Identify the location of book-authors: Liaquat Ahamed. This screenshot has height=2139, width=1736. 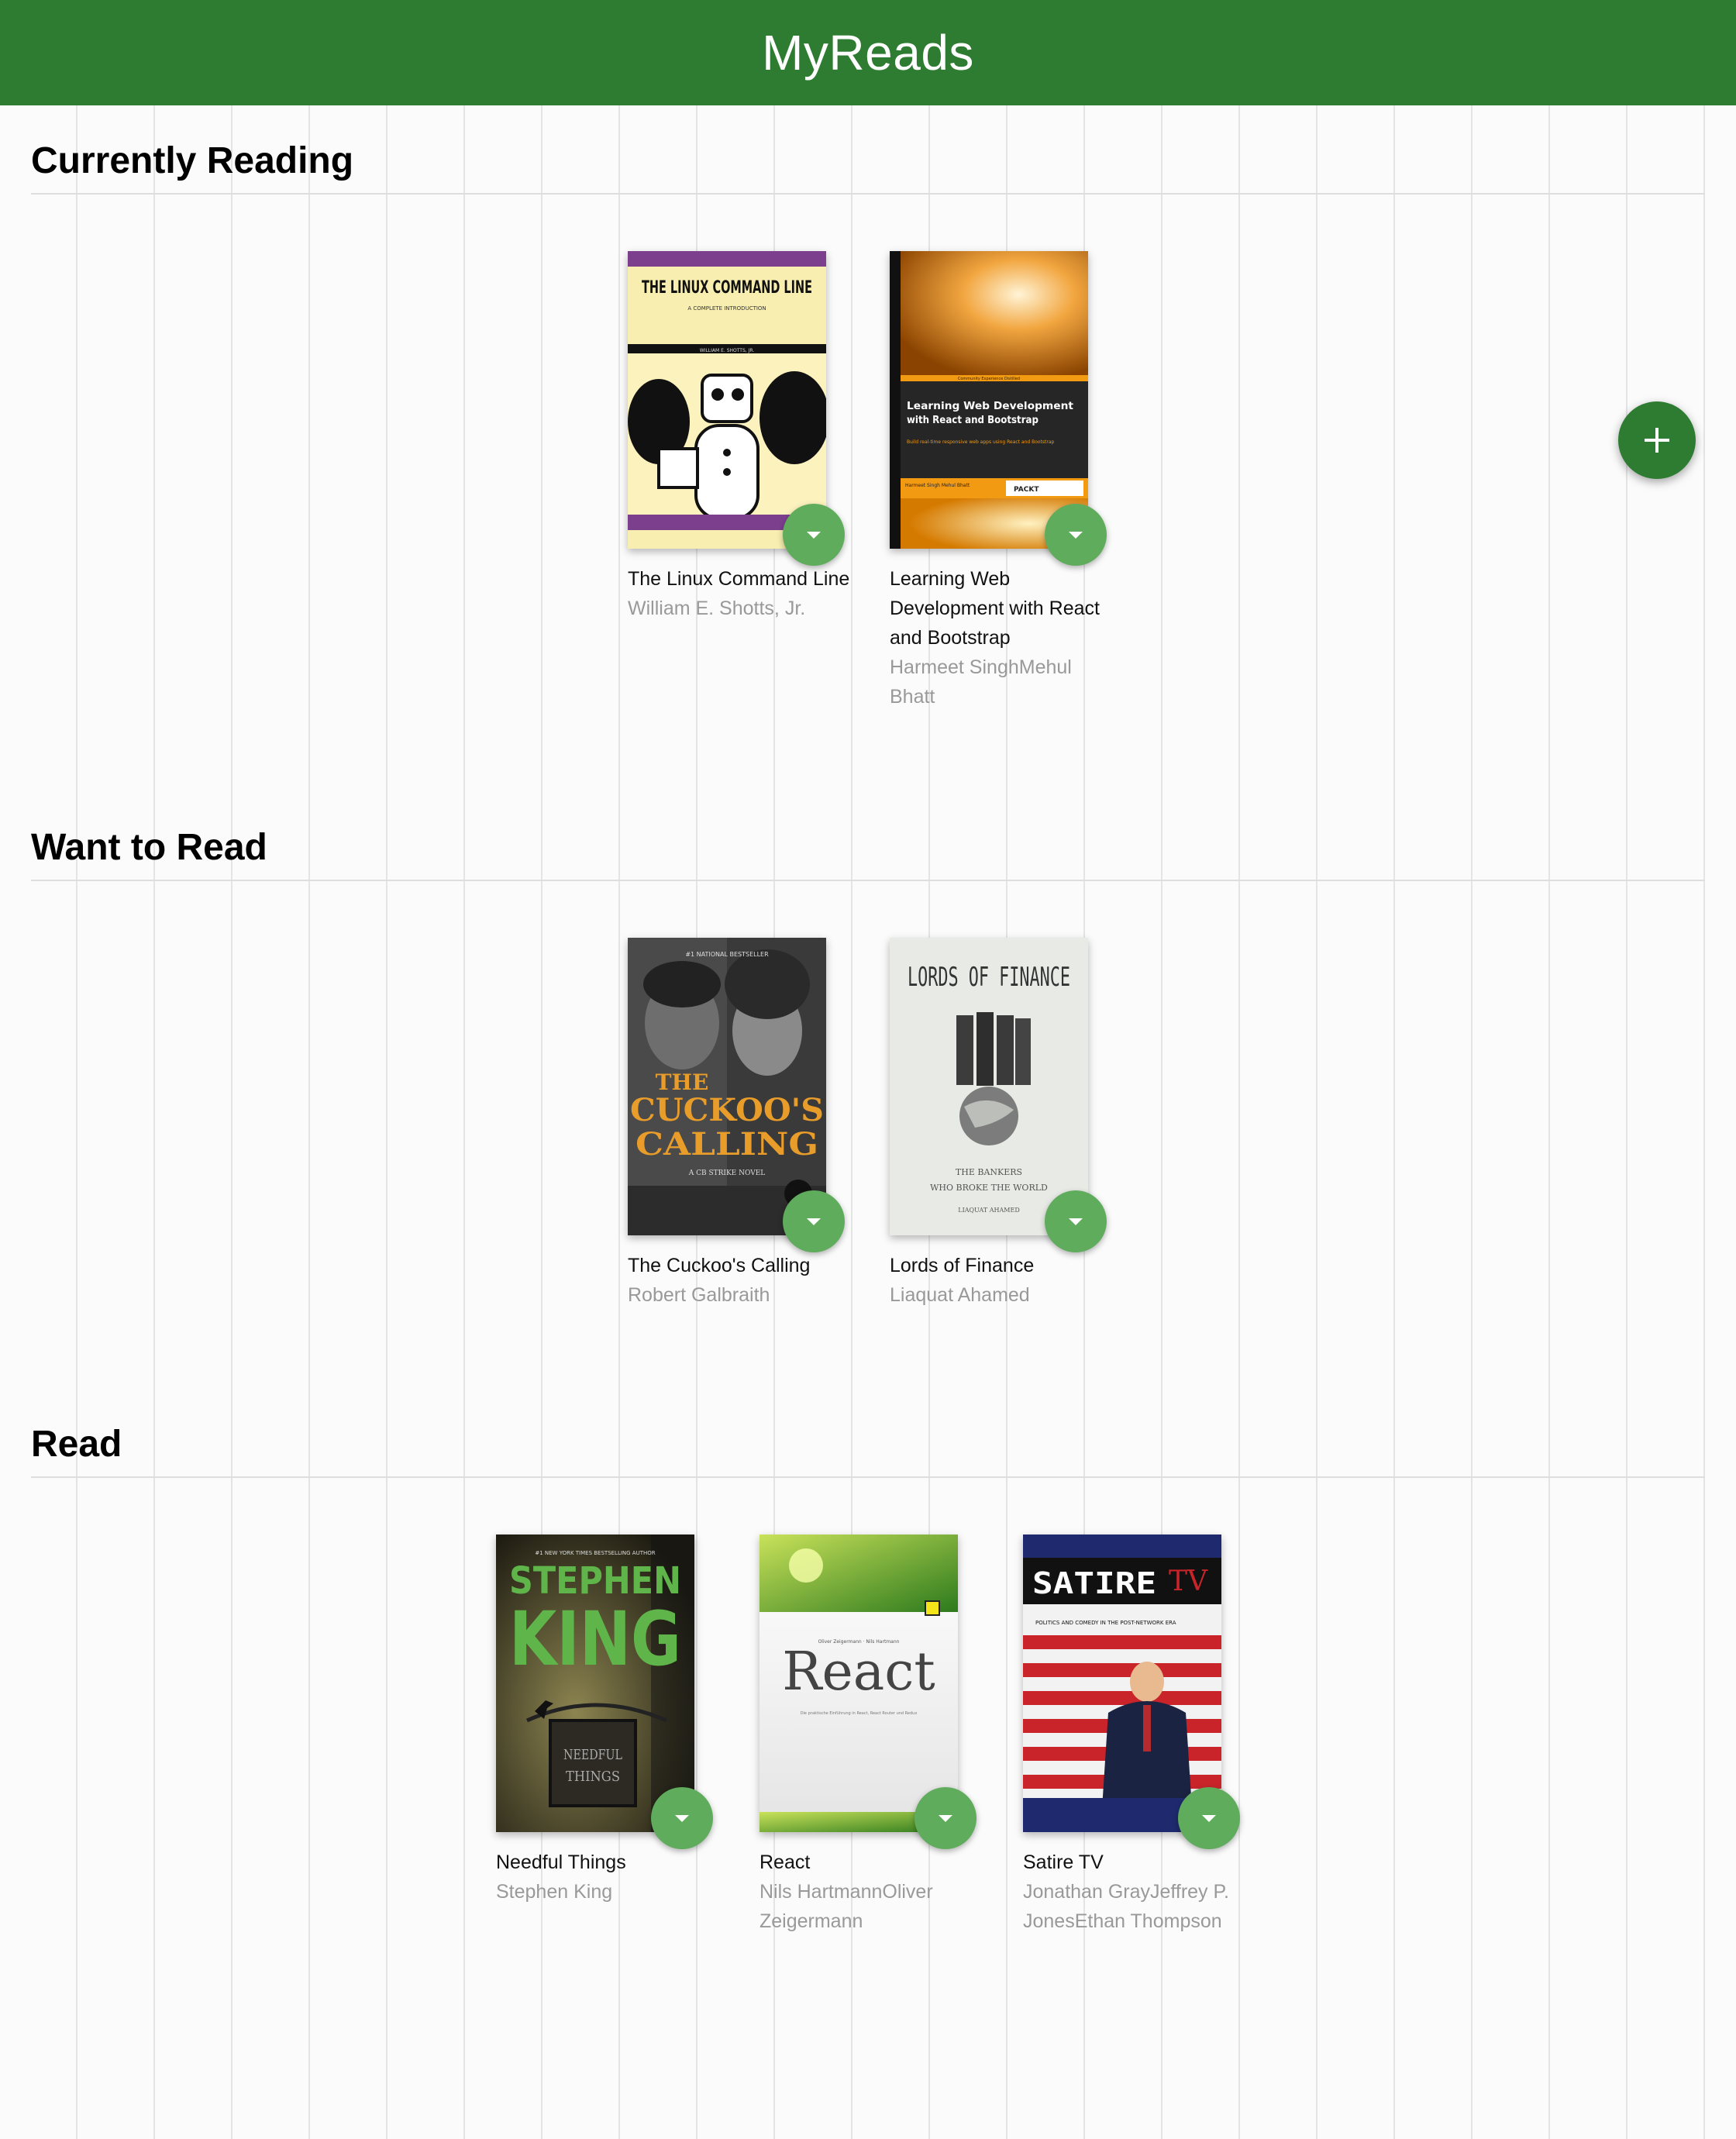
(960, 1295).